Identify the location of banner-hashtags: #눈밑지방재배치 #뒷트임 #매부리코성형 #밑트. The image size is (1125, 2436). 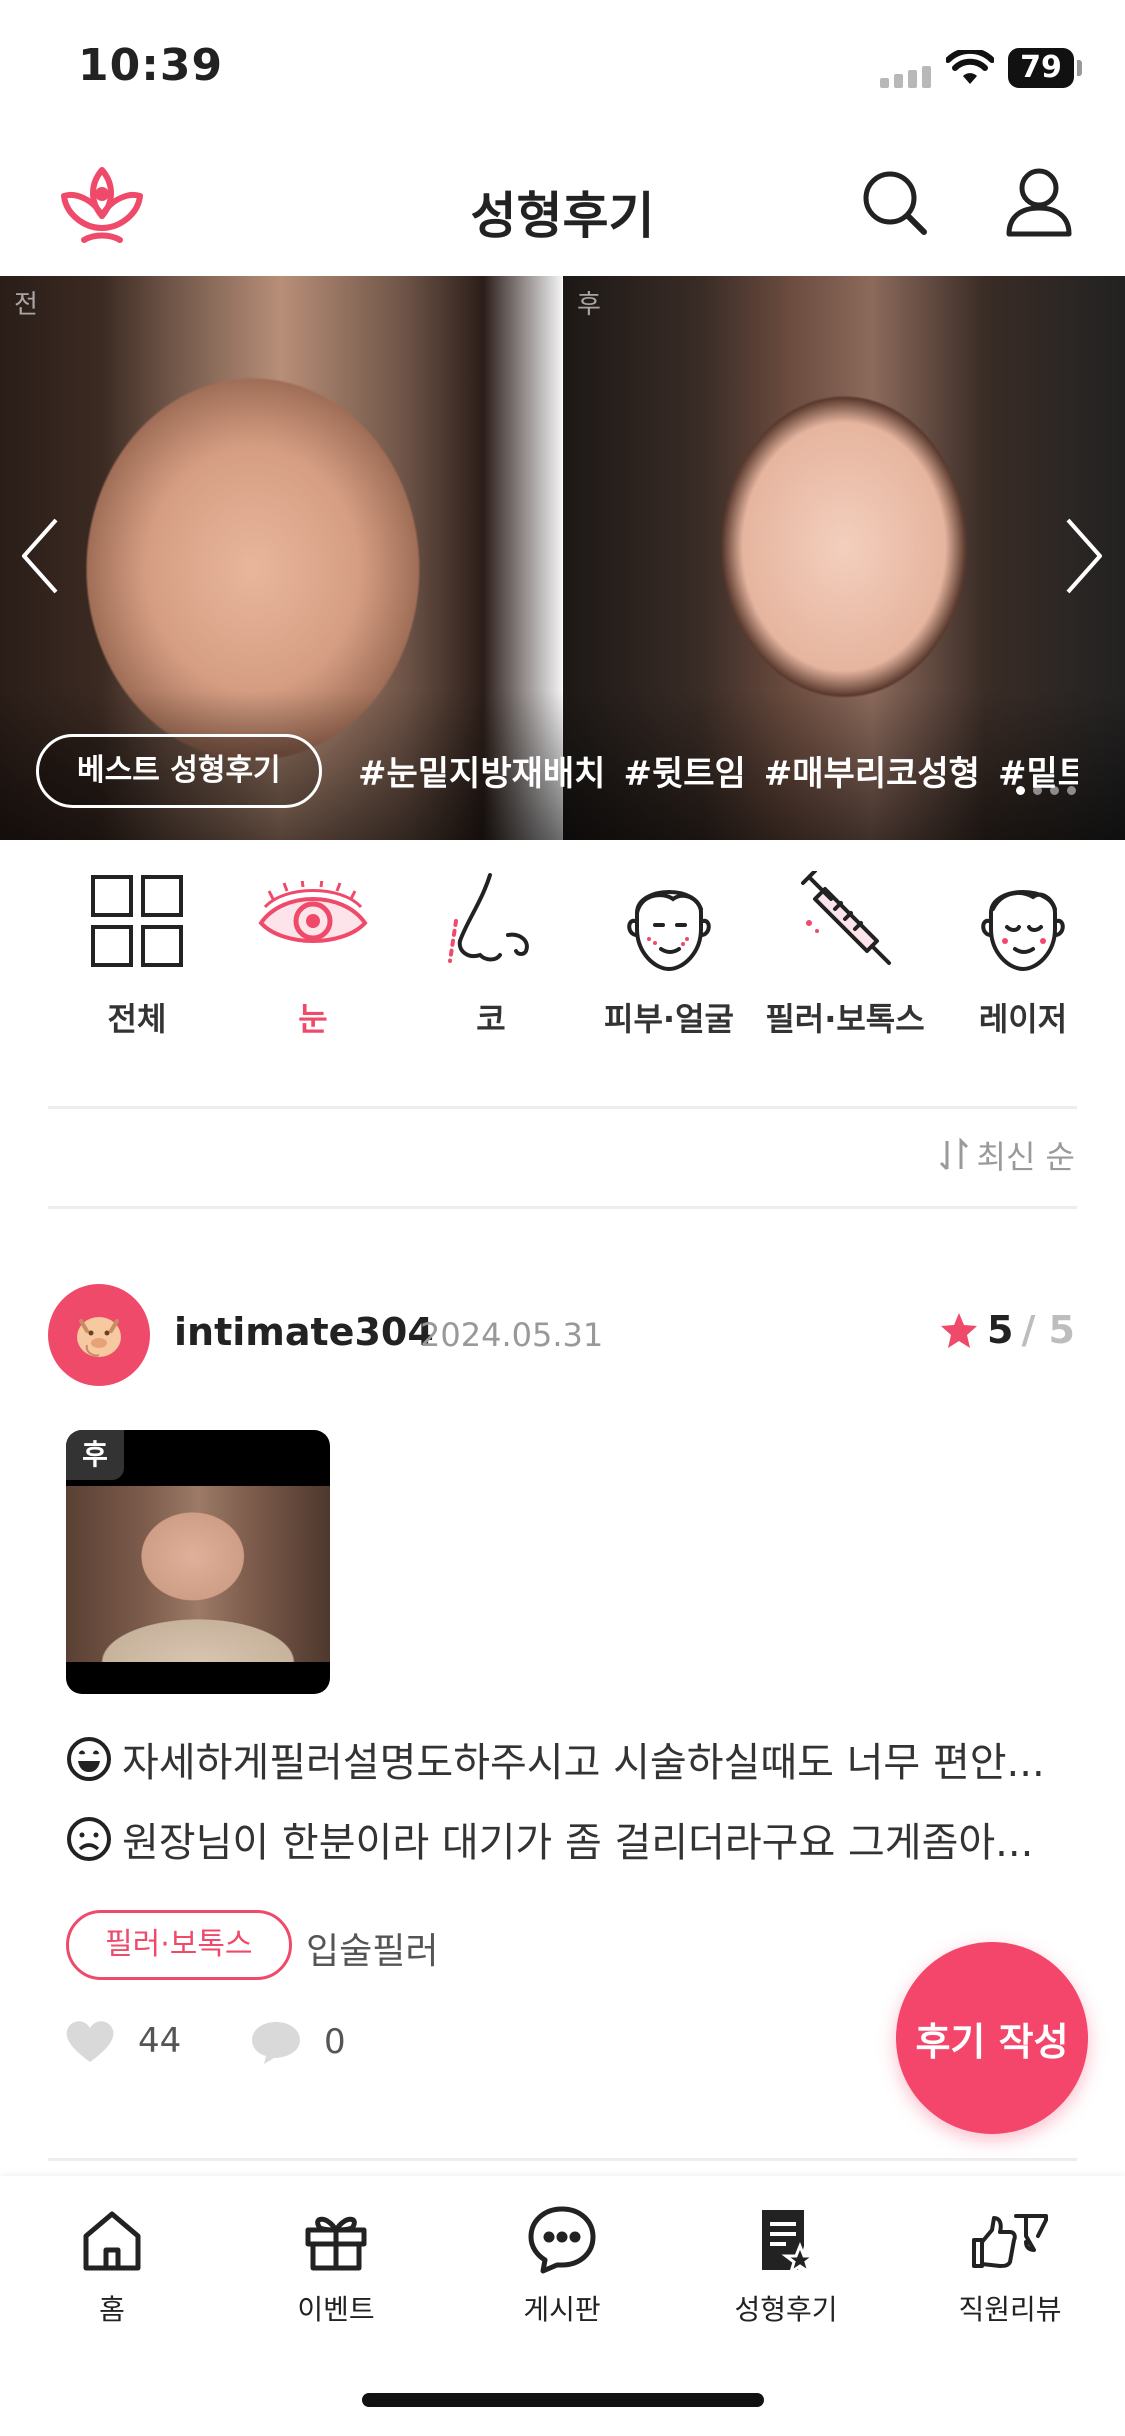
(718, 770).